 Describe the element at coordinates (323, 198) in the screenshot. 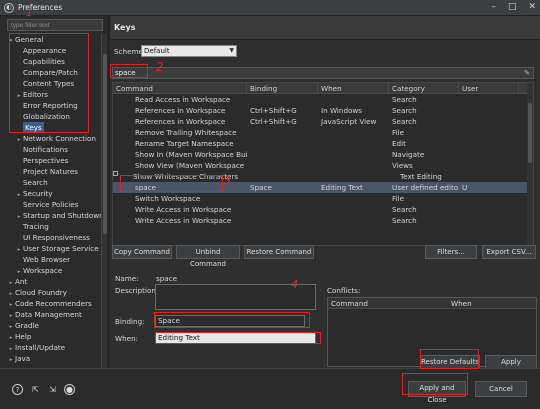

I see `table-row: Switch Workspace File` at that location.